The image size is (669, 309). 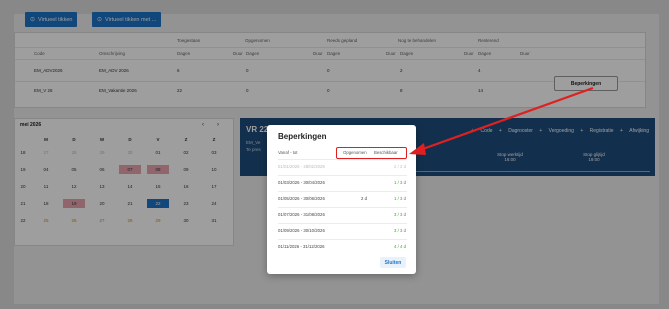 I want to click on arrow-head, so click(x=417, y=149).